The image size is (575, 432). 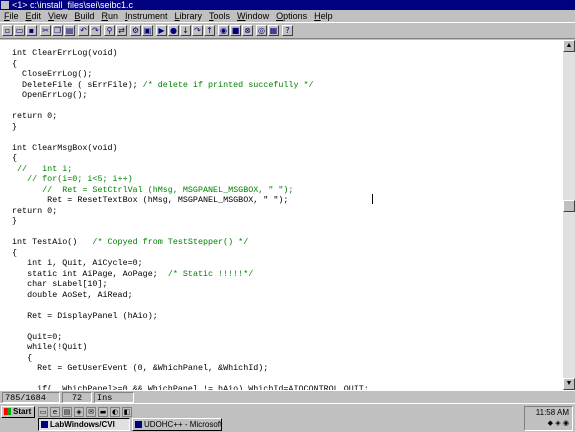 What do you see at coordinates (31, 397) in the screenshot?
I see `line-position: 785/1684` at bounding box center [31, 397].